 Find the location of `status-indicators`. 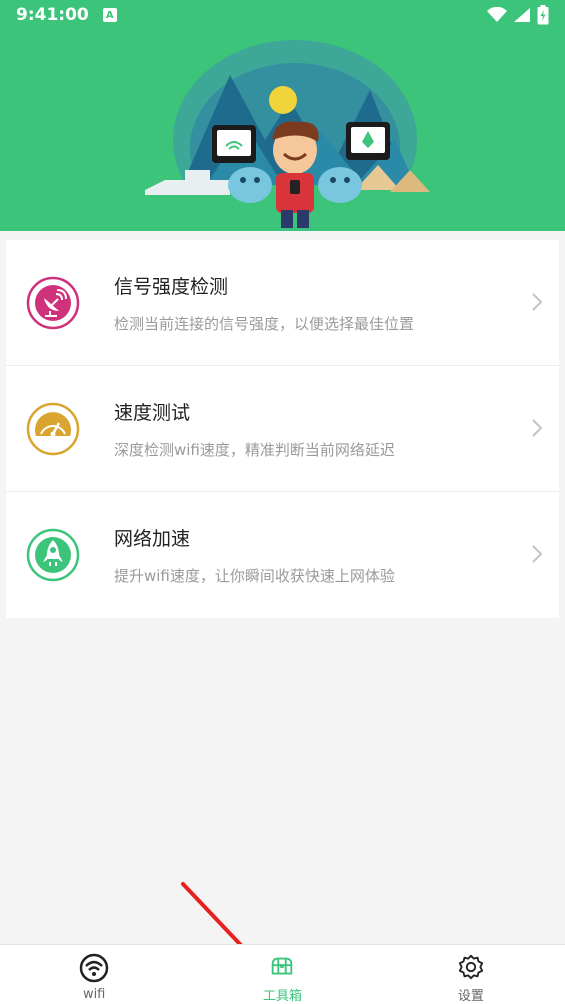

status-indicators is located at coordinates (518, 15).